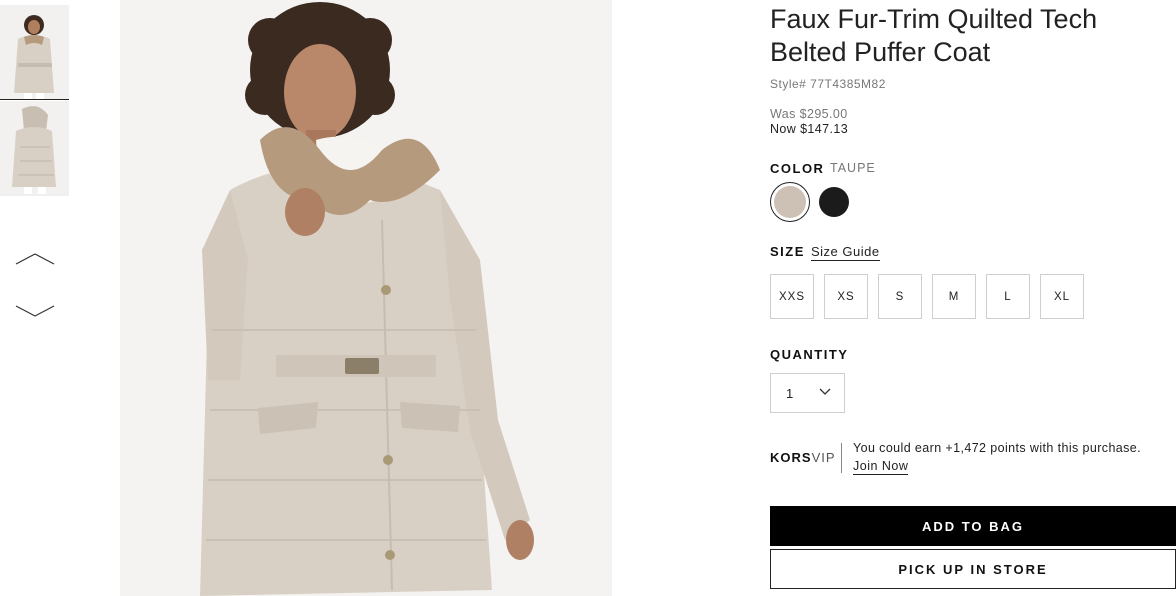 This screenshot has height=596, width=1176. What do you see at coordinates (823, 457) in the screenshot?
I see `korsvip-logo-vip: VIP` at bounding box center [823, 457].